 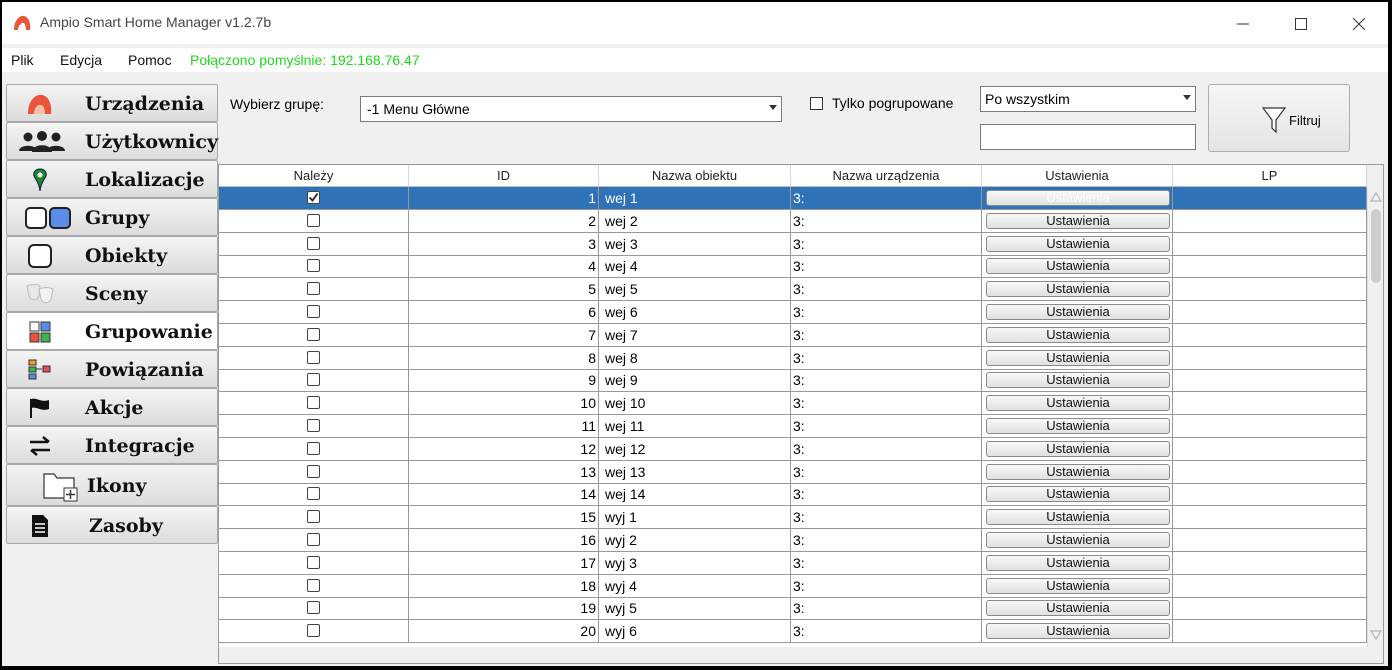 I want to click on sidebar-item-zasoby: Zasoby, so click(x=112, y=525).